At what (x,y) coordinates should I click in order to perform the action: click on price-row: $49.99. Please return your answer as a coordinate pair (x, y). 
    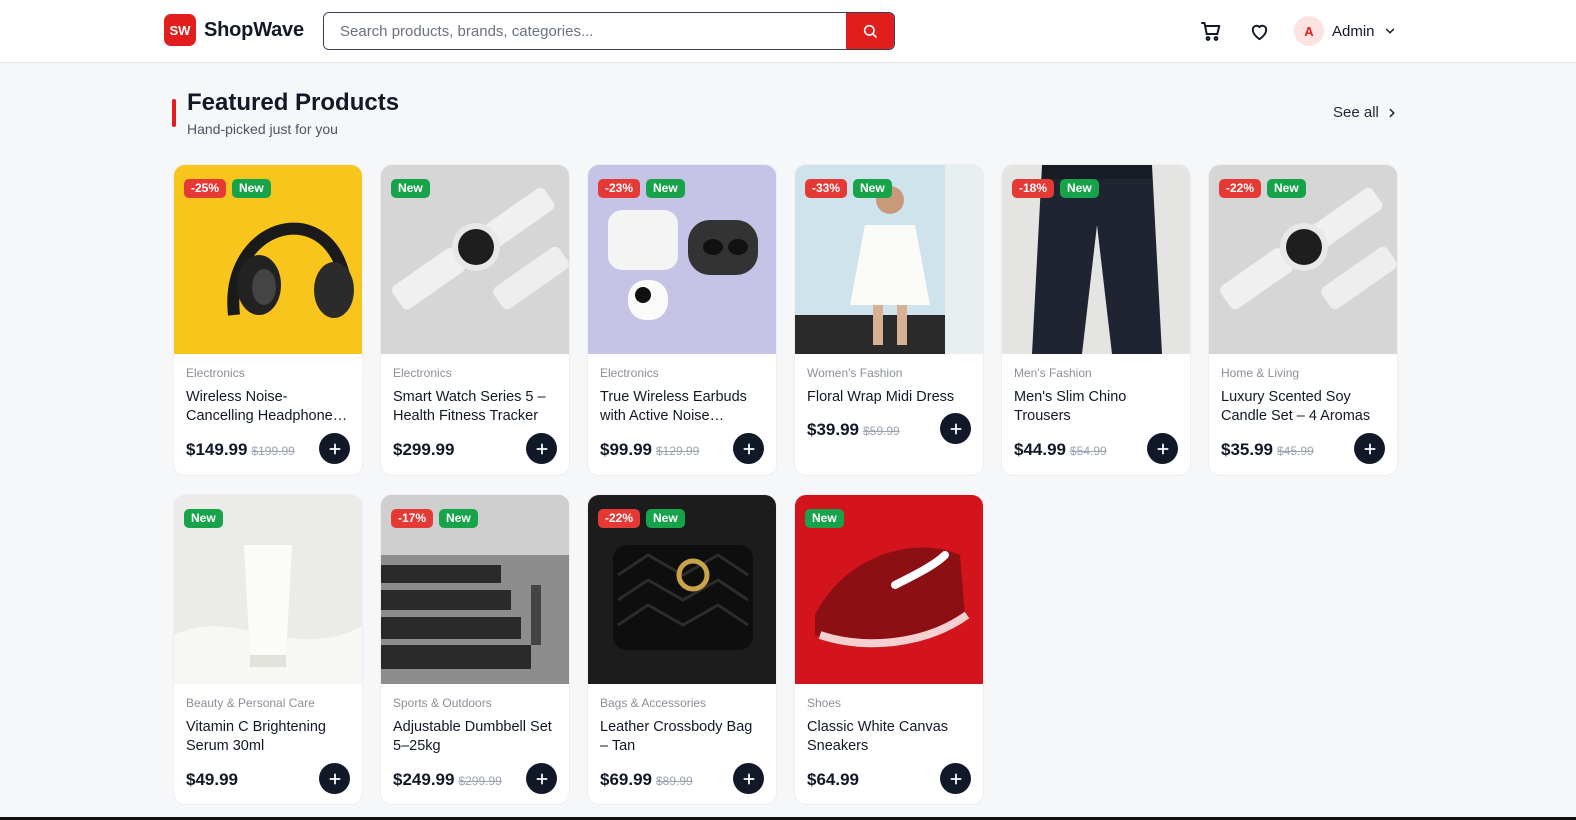
    Looking at the image, I should click on (212, 780).